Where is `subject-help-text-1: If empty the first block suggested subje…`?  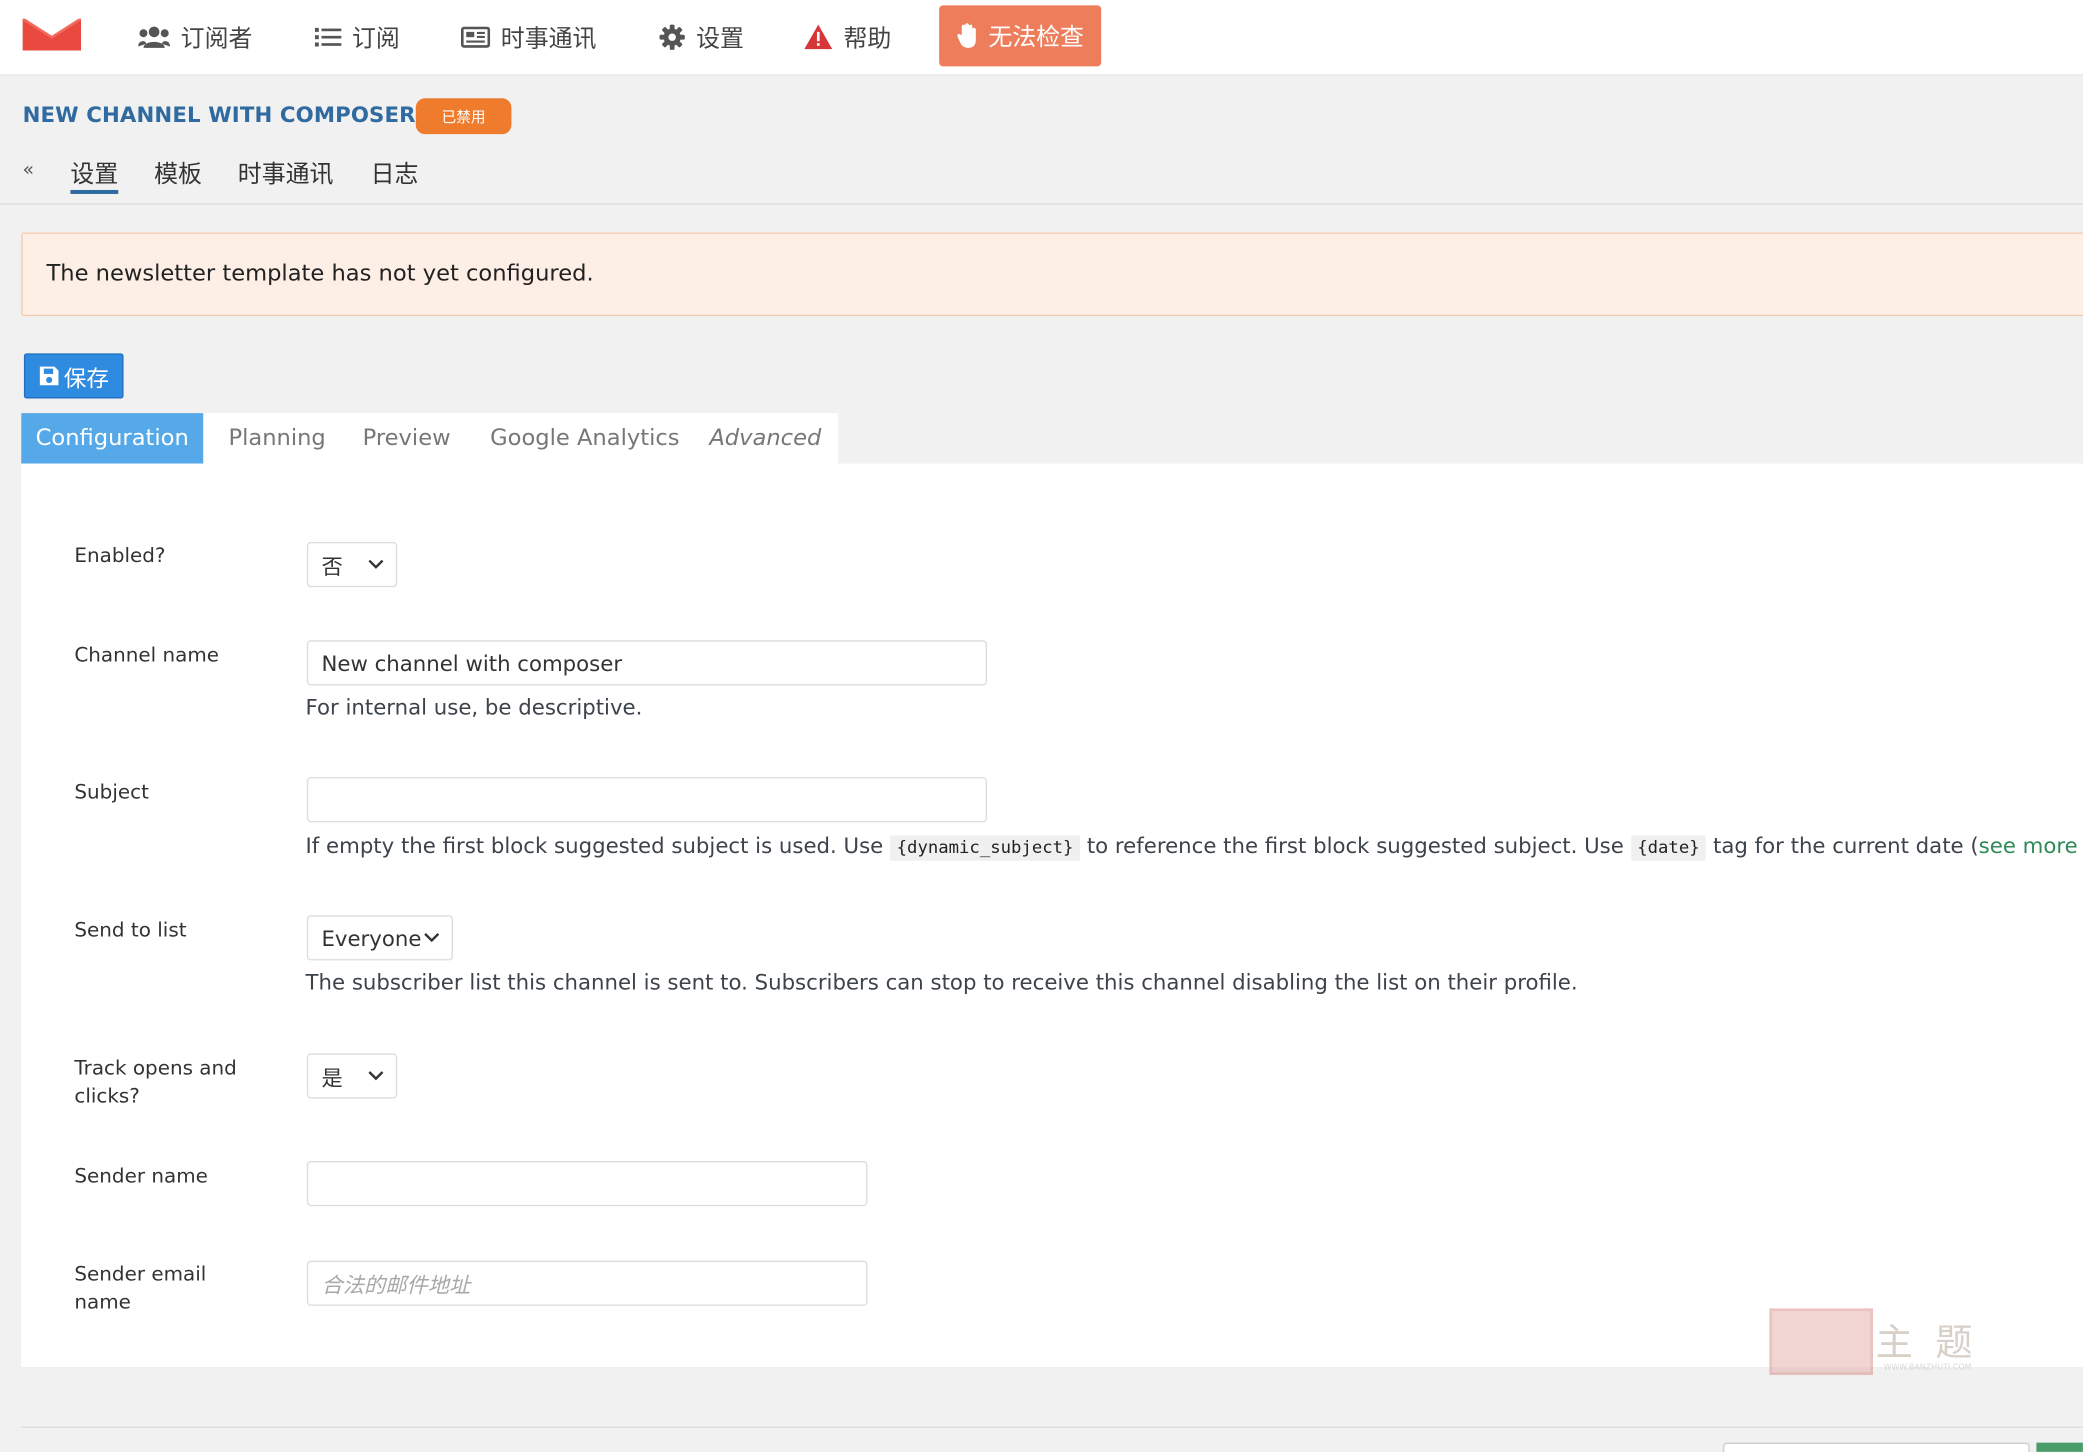 subject-help-text-1: If empty the first block suggested subje… is located at coordinates (594, 845).